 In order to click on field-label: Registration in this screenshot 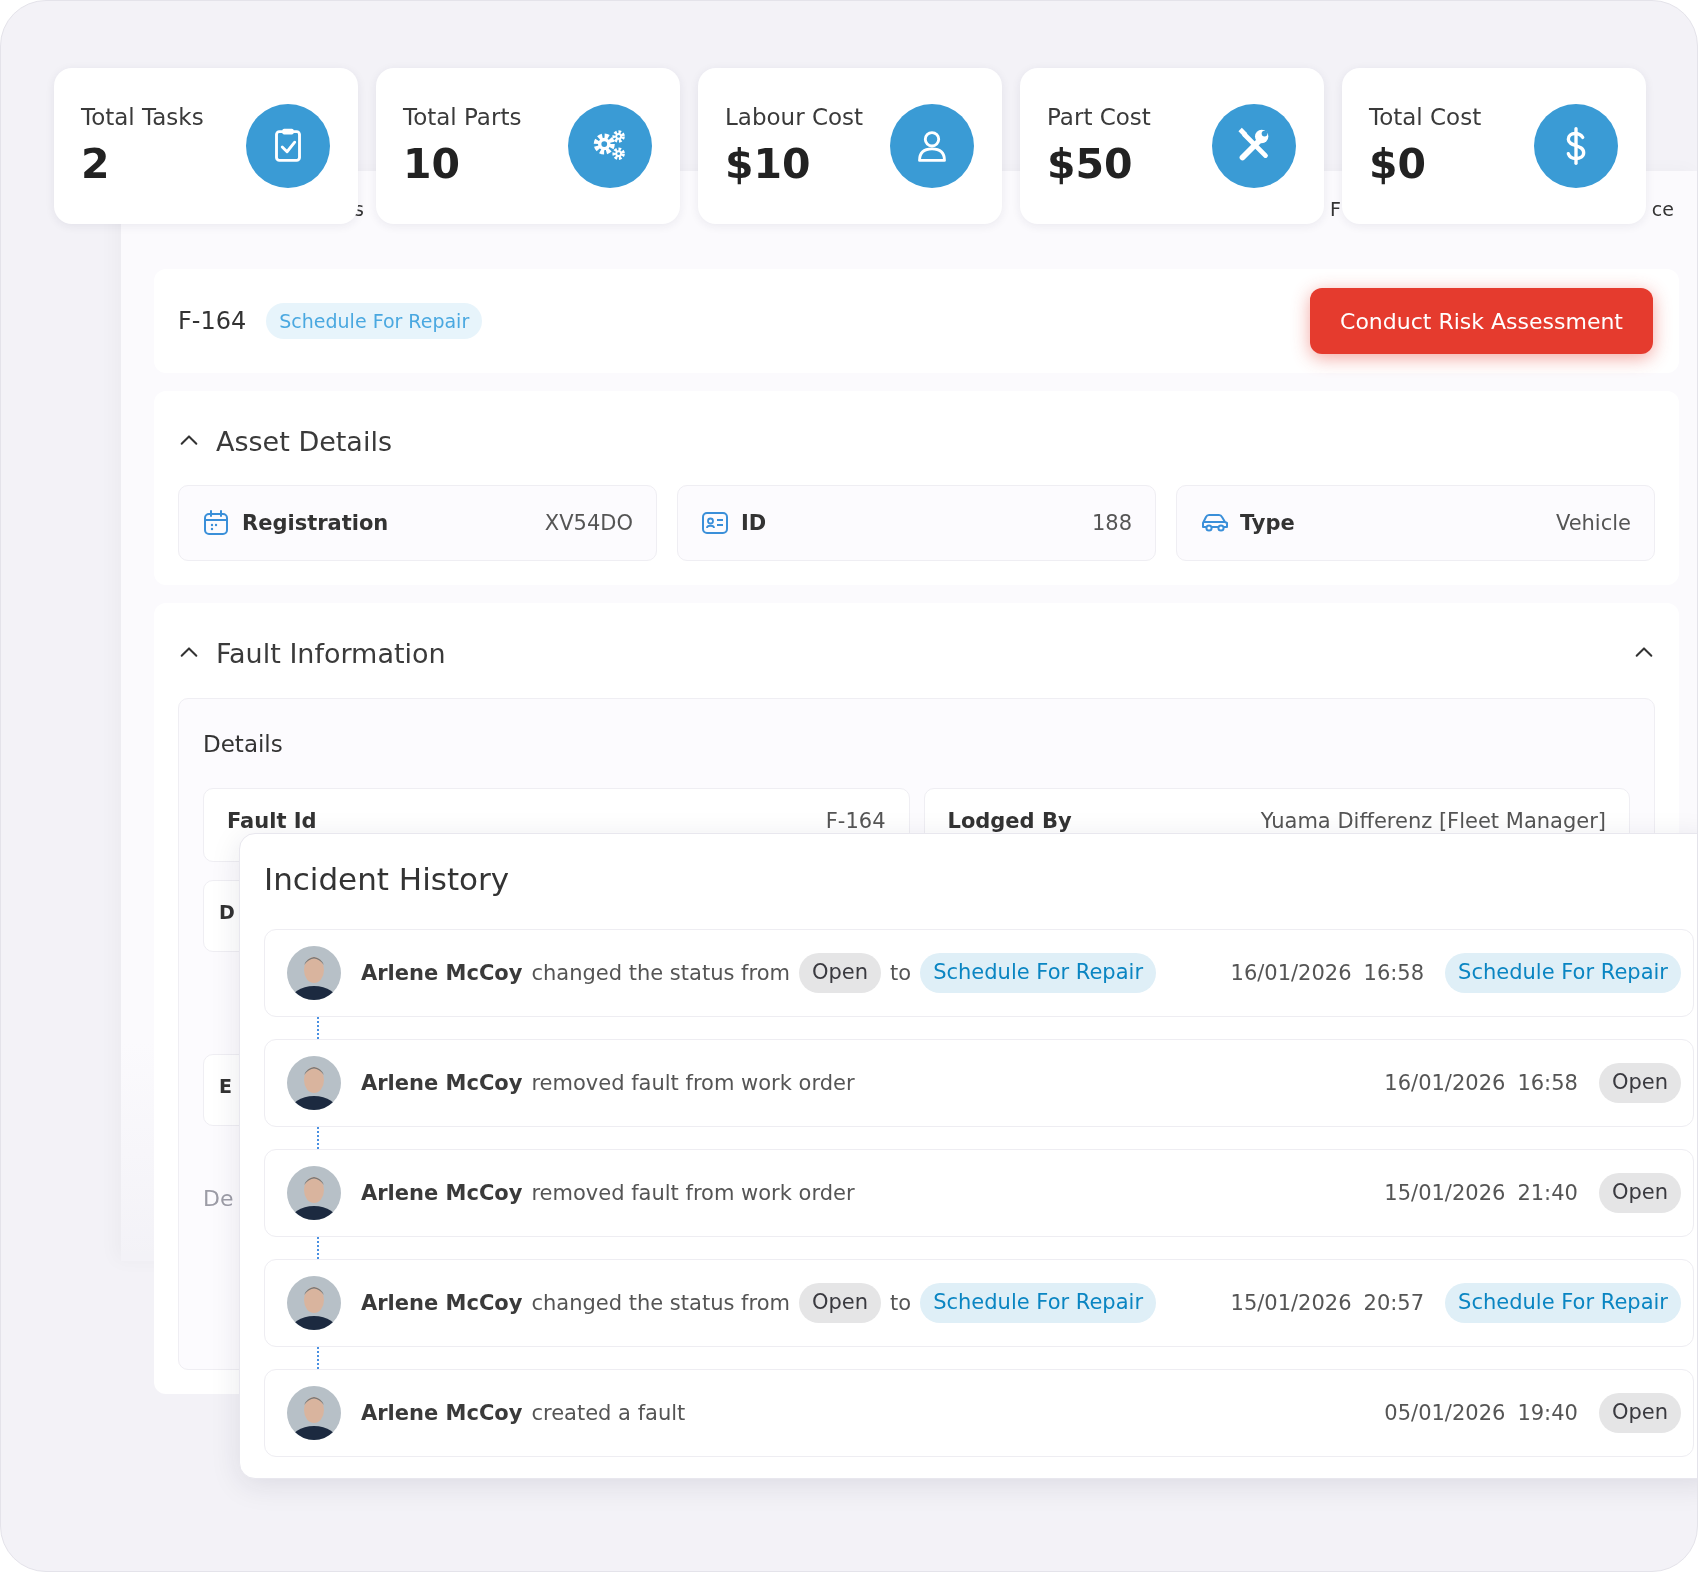, I will do `click(315, 523)`.